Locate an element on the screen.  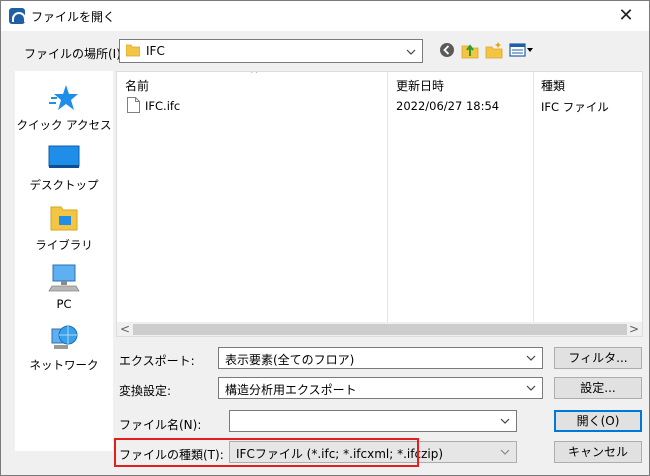
column-header-type: 種類 is located at coordinates (553, 85).